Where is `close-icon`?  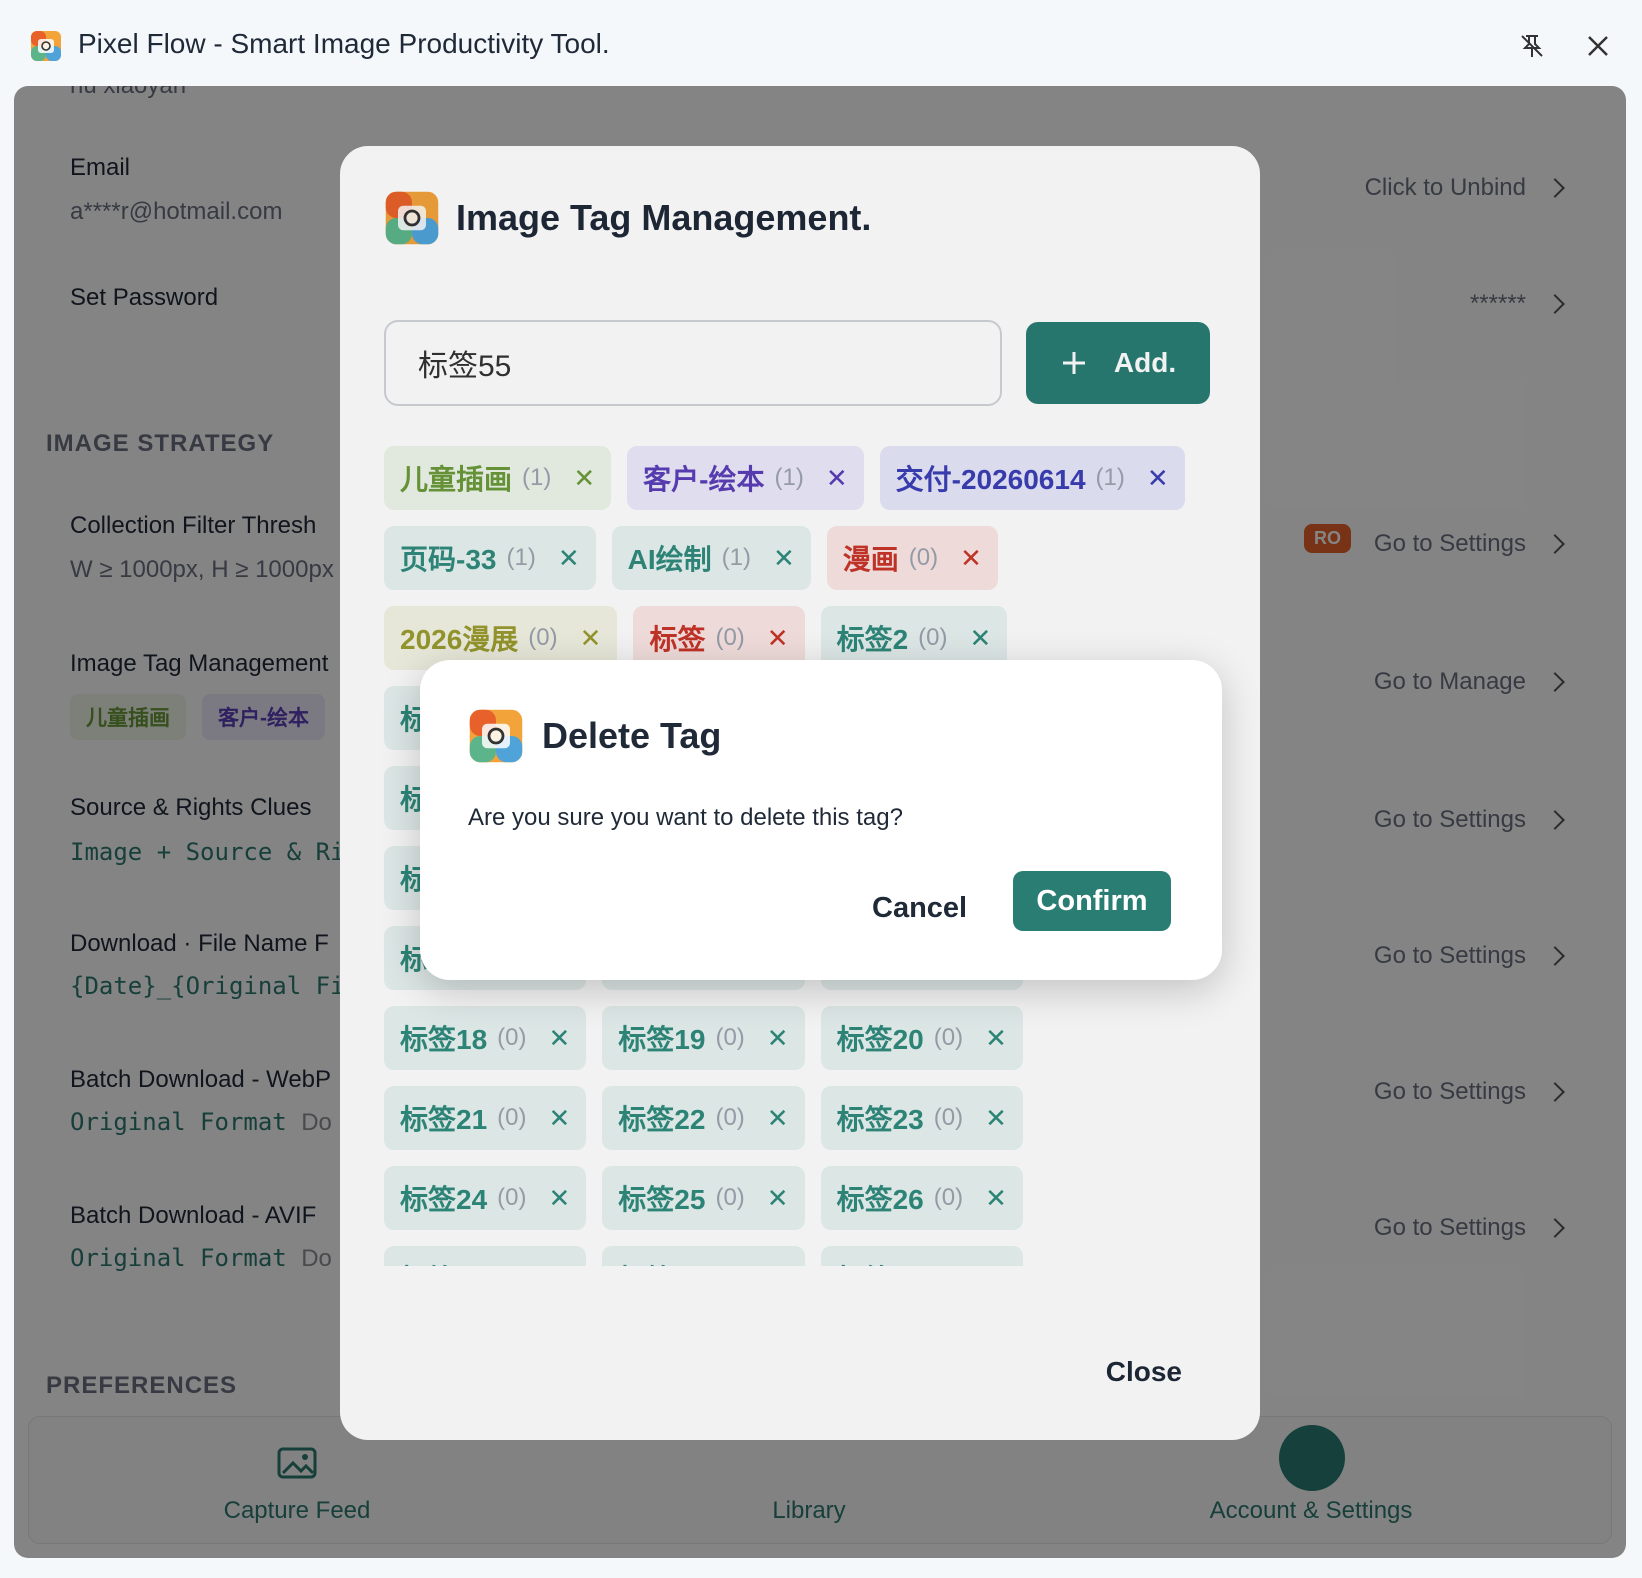 close-icon is located at coordinates (1598, 46).